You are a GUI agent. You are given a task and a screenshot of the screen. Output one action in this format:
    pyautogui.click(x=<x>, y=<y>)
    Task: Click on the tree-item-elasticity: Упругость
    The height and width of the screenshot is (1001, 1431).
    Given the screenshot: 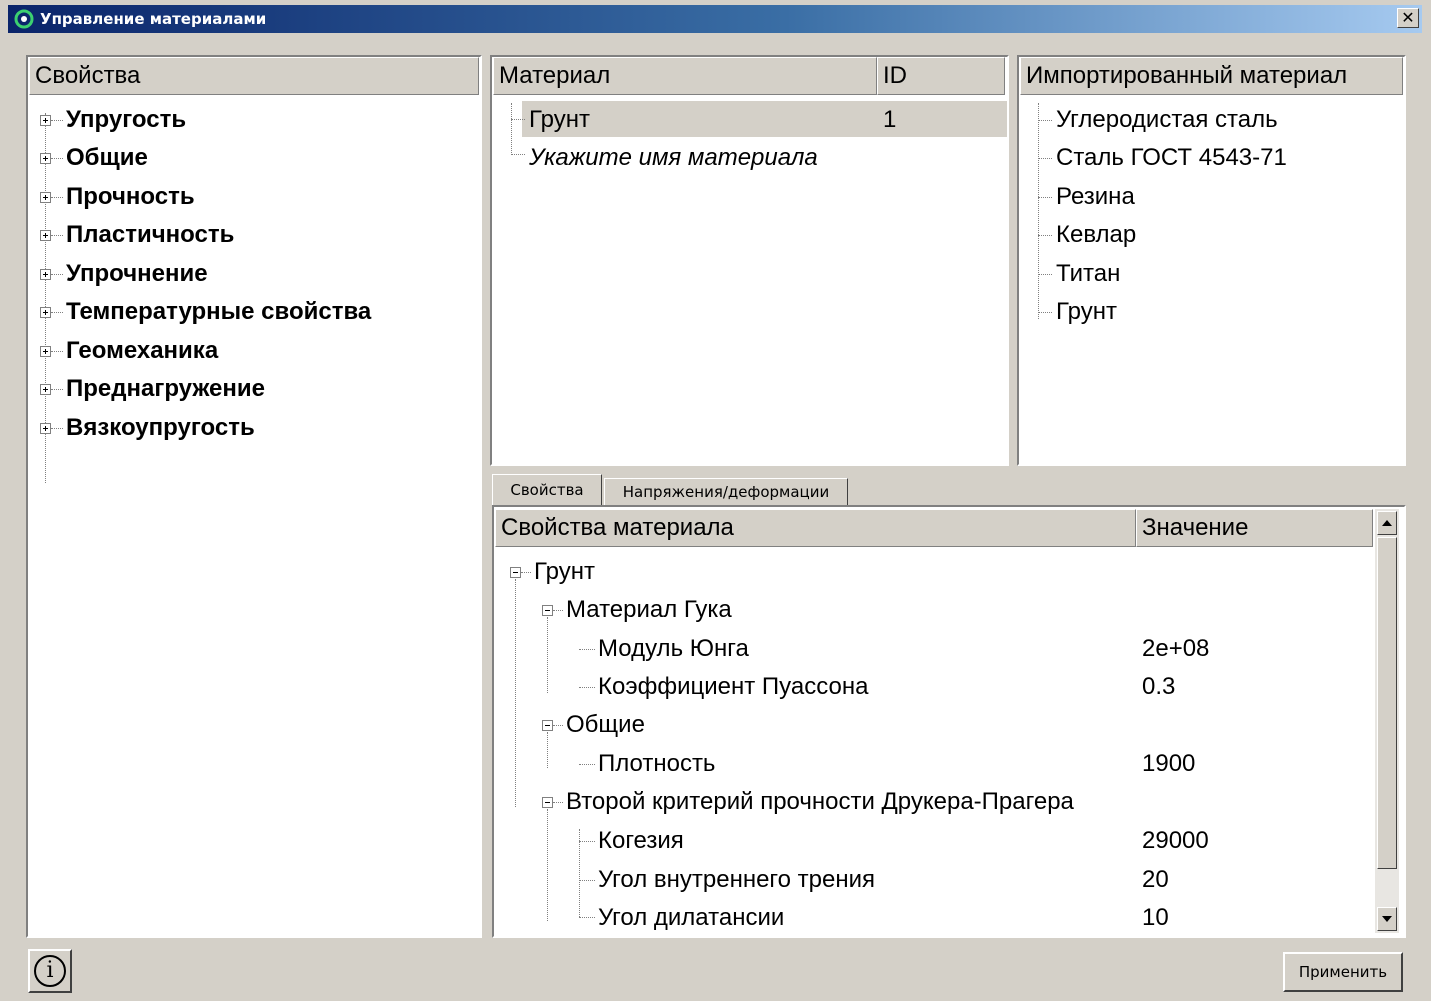 What is the action you would take?
    pyautogui.click(x=126, y=120)
    